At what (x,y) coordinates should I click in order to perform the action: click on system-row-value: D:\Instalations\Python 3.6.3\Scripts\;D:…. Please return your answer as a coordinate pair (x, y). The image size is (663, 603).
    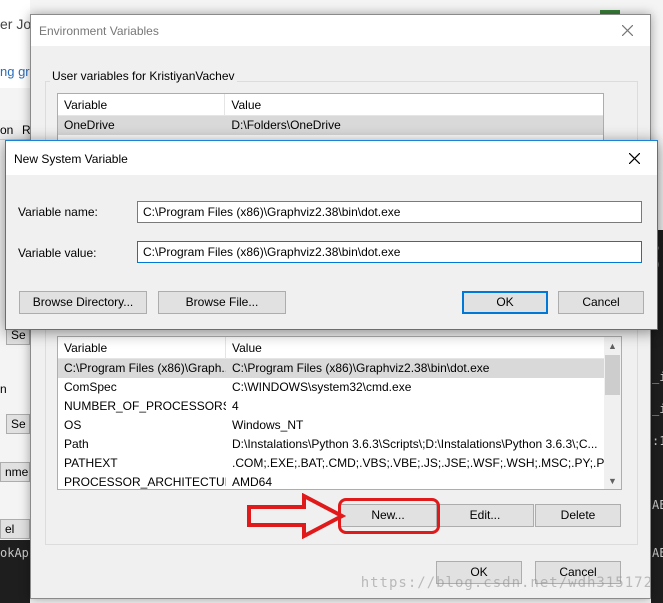
    Looking at the image, I should click on (415, 444).